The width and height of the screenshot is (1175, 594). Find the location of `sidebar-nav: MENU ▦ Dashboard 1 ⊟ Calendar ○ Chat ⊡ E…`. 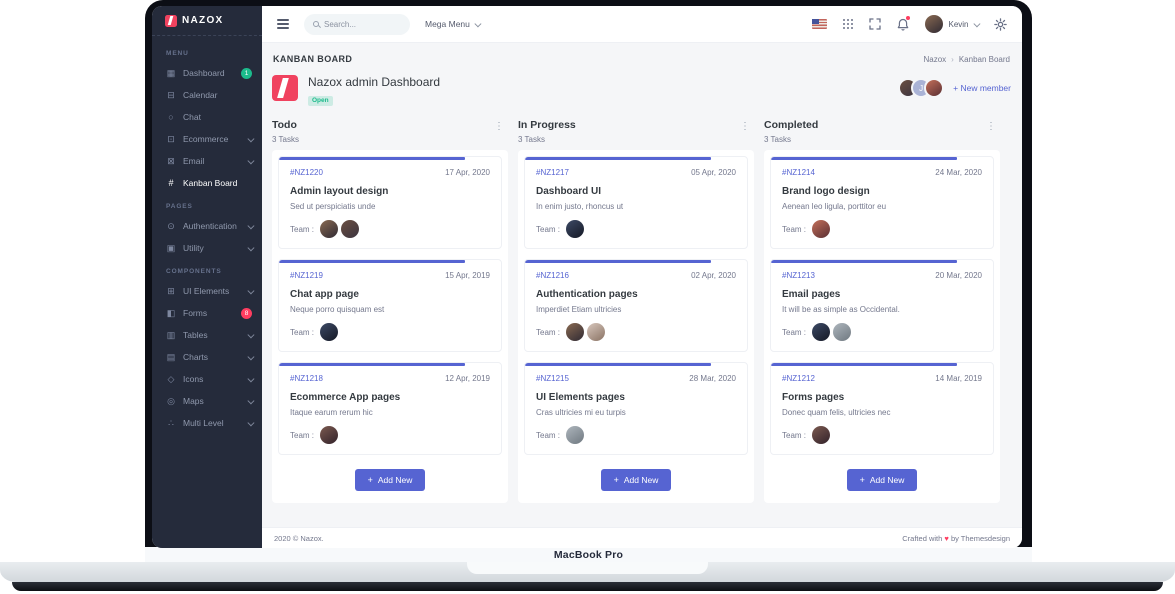

sidebar-nav: MENU ▦ Dashboard 1 ⊟ Calendar ○ Chat ⊡ E… is located at coordinates (207, 235).